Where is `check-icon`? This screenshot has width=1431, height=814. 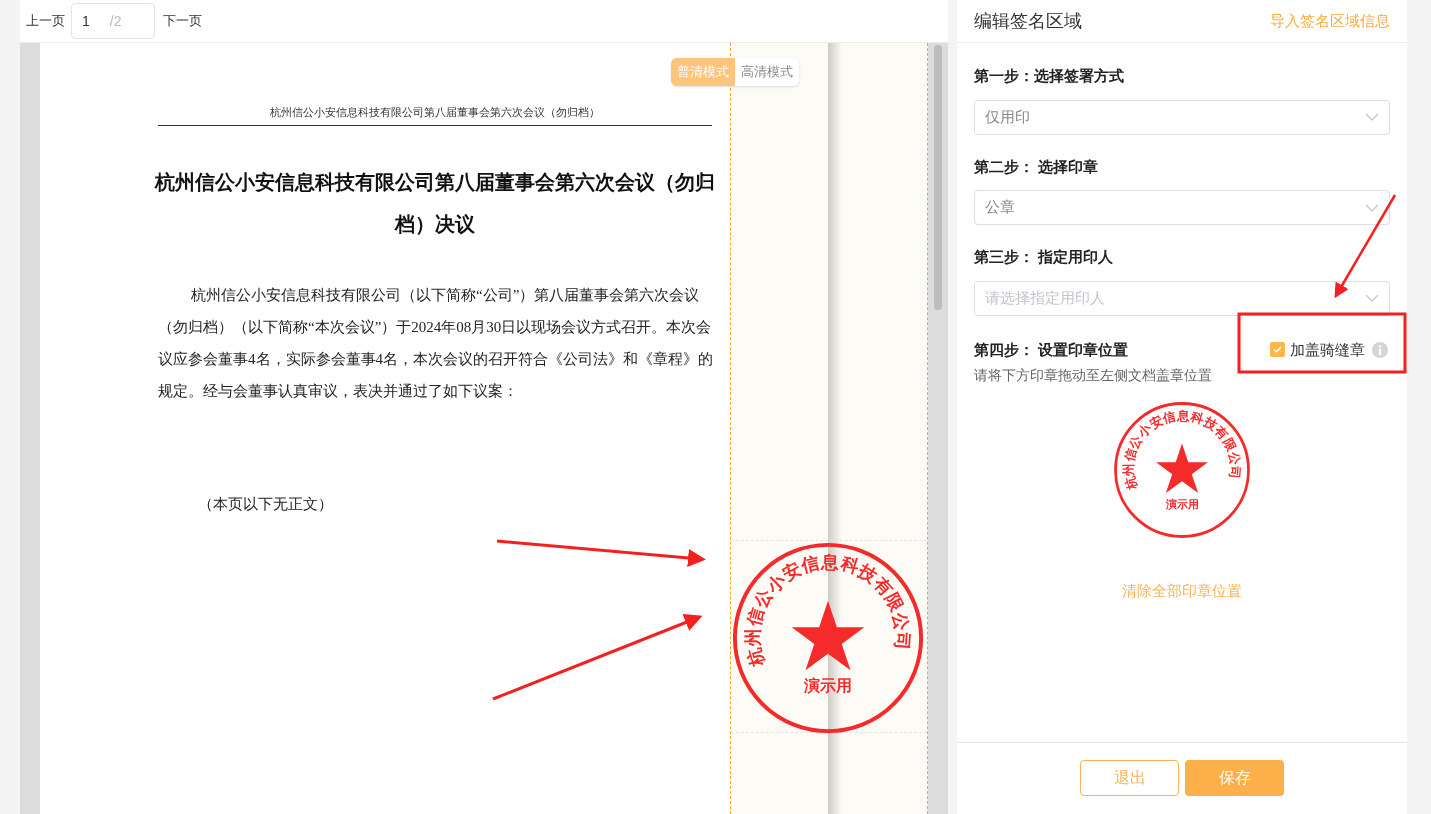 check-icon is located at coordinates (1277, 350).